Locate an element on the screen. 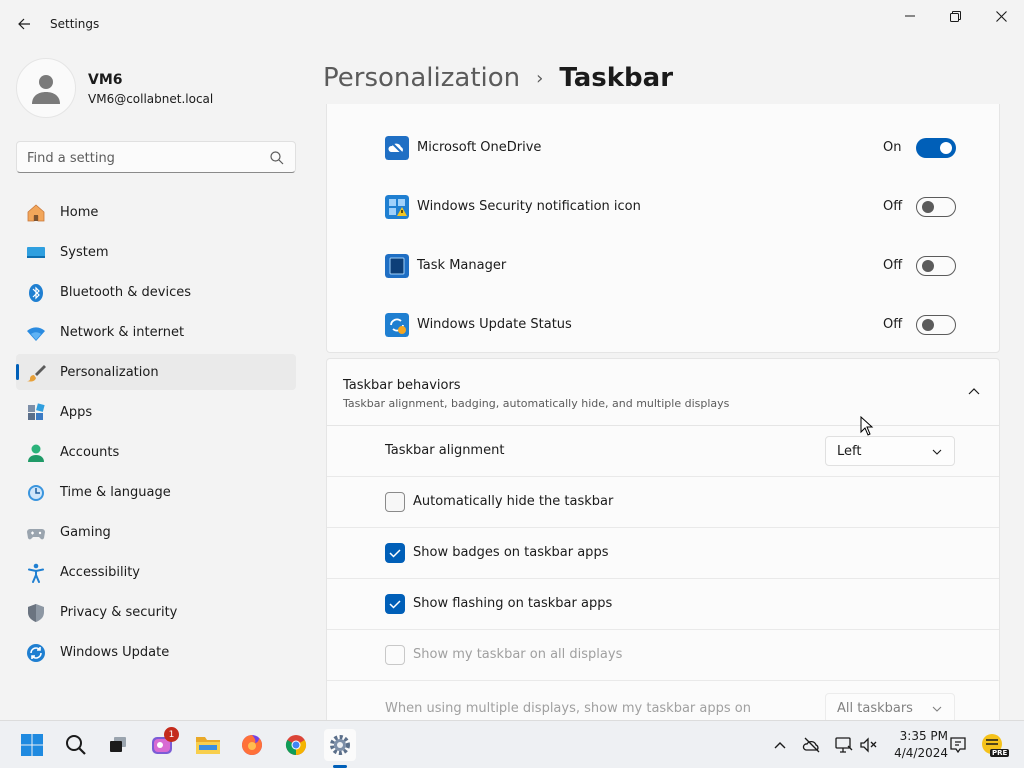 Image resolution: width=1024 pixels, height=768 pixels. breadcrumb: Personalization › Taskbar is located at coordinates (498, 78).